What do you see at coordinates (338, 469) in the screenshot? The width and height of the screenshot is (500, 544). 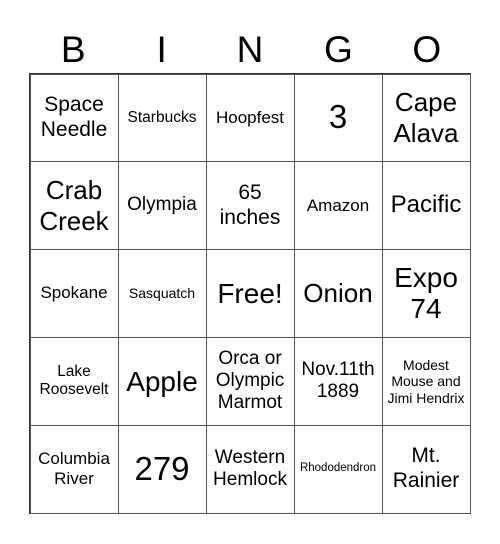 I see `bingo-cell: Rhododendron` at bounding box center [338, 469].